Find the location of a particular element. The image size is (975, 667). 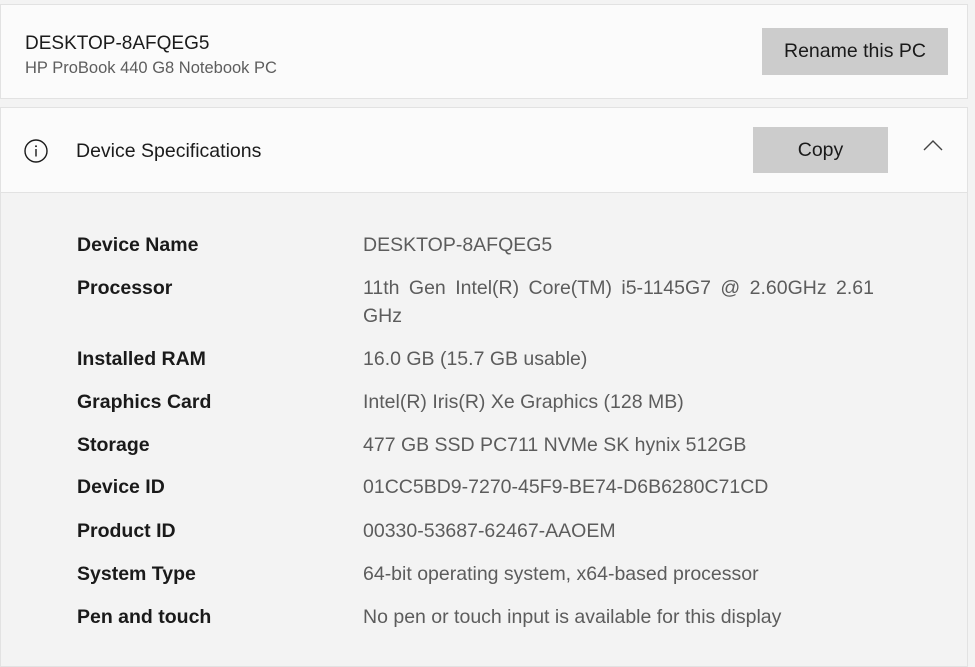

spec-value: 00330-53687-62467-AAOEM is located at coordinates (489, 531).